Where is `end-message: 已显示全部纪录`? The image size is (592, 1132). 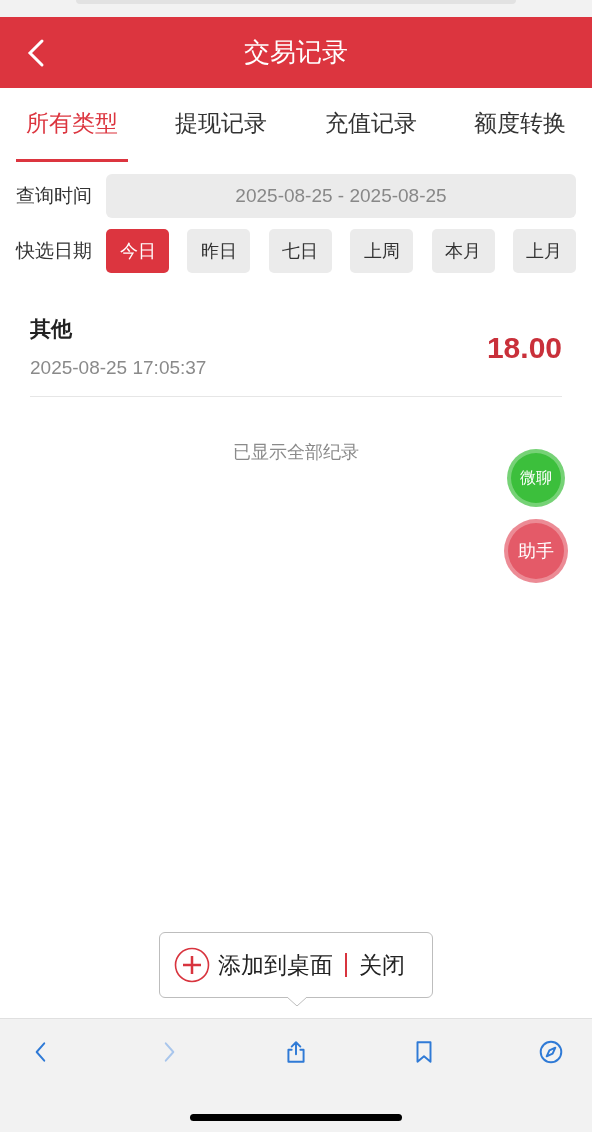 end-message: 已显示全部纪录 is located at coordinates (296, 452).